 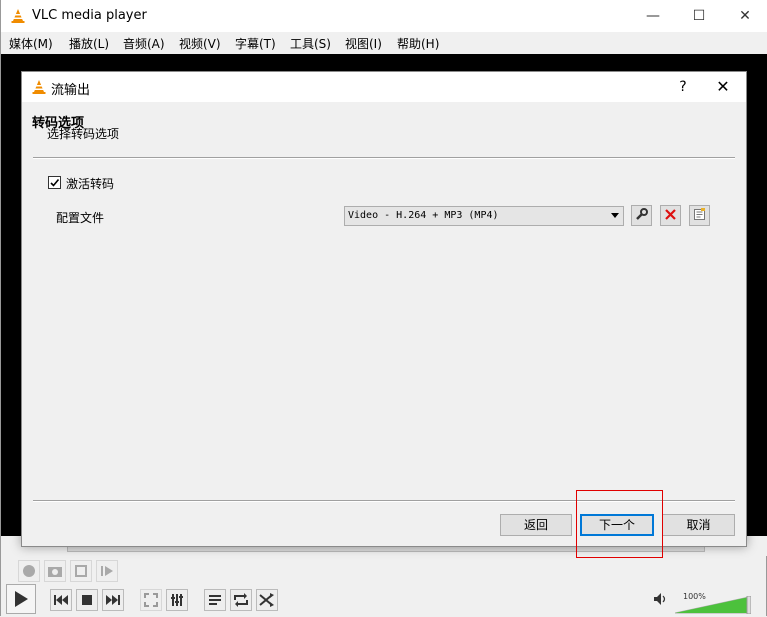 I want to click on record-icon, so click(x=29, y=571).